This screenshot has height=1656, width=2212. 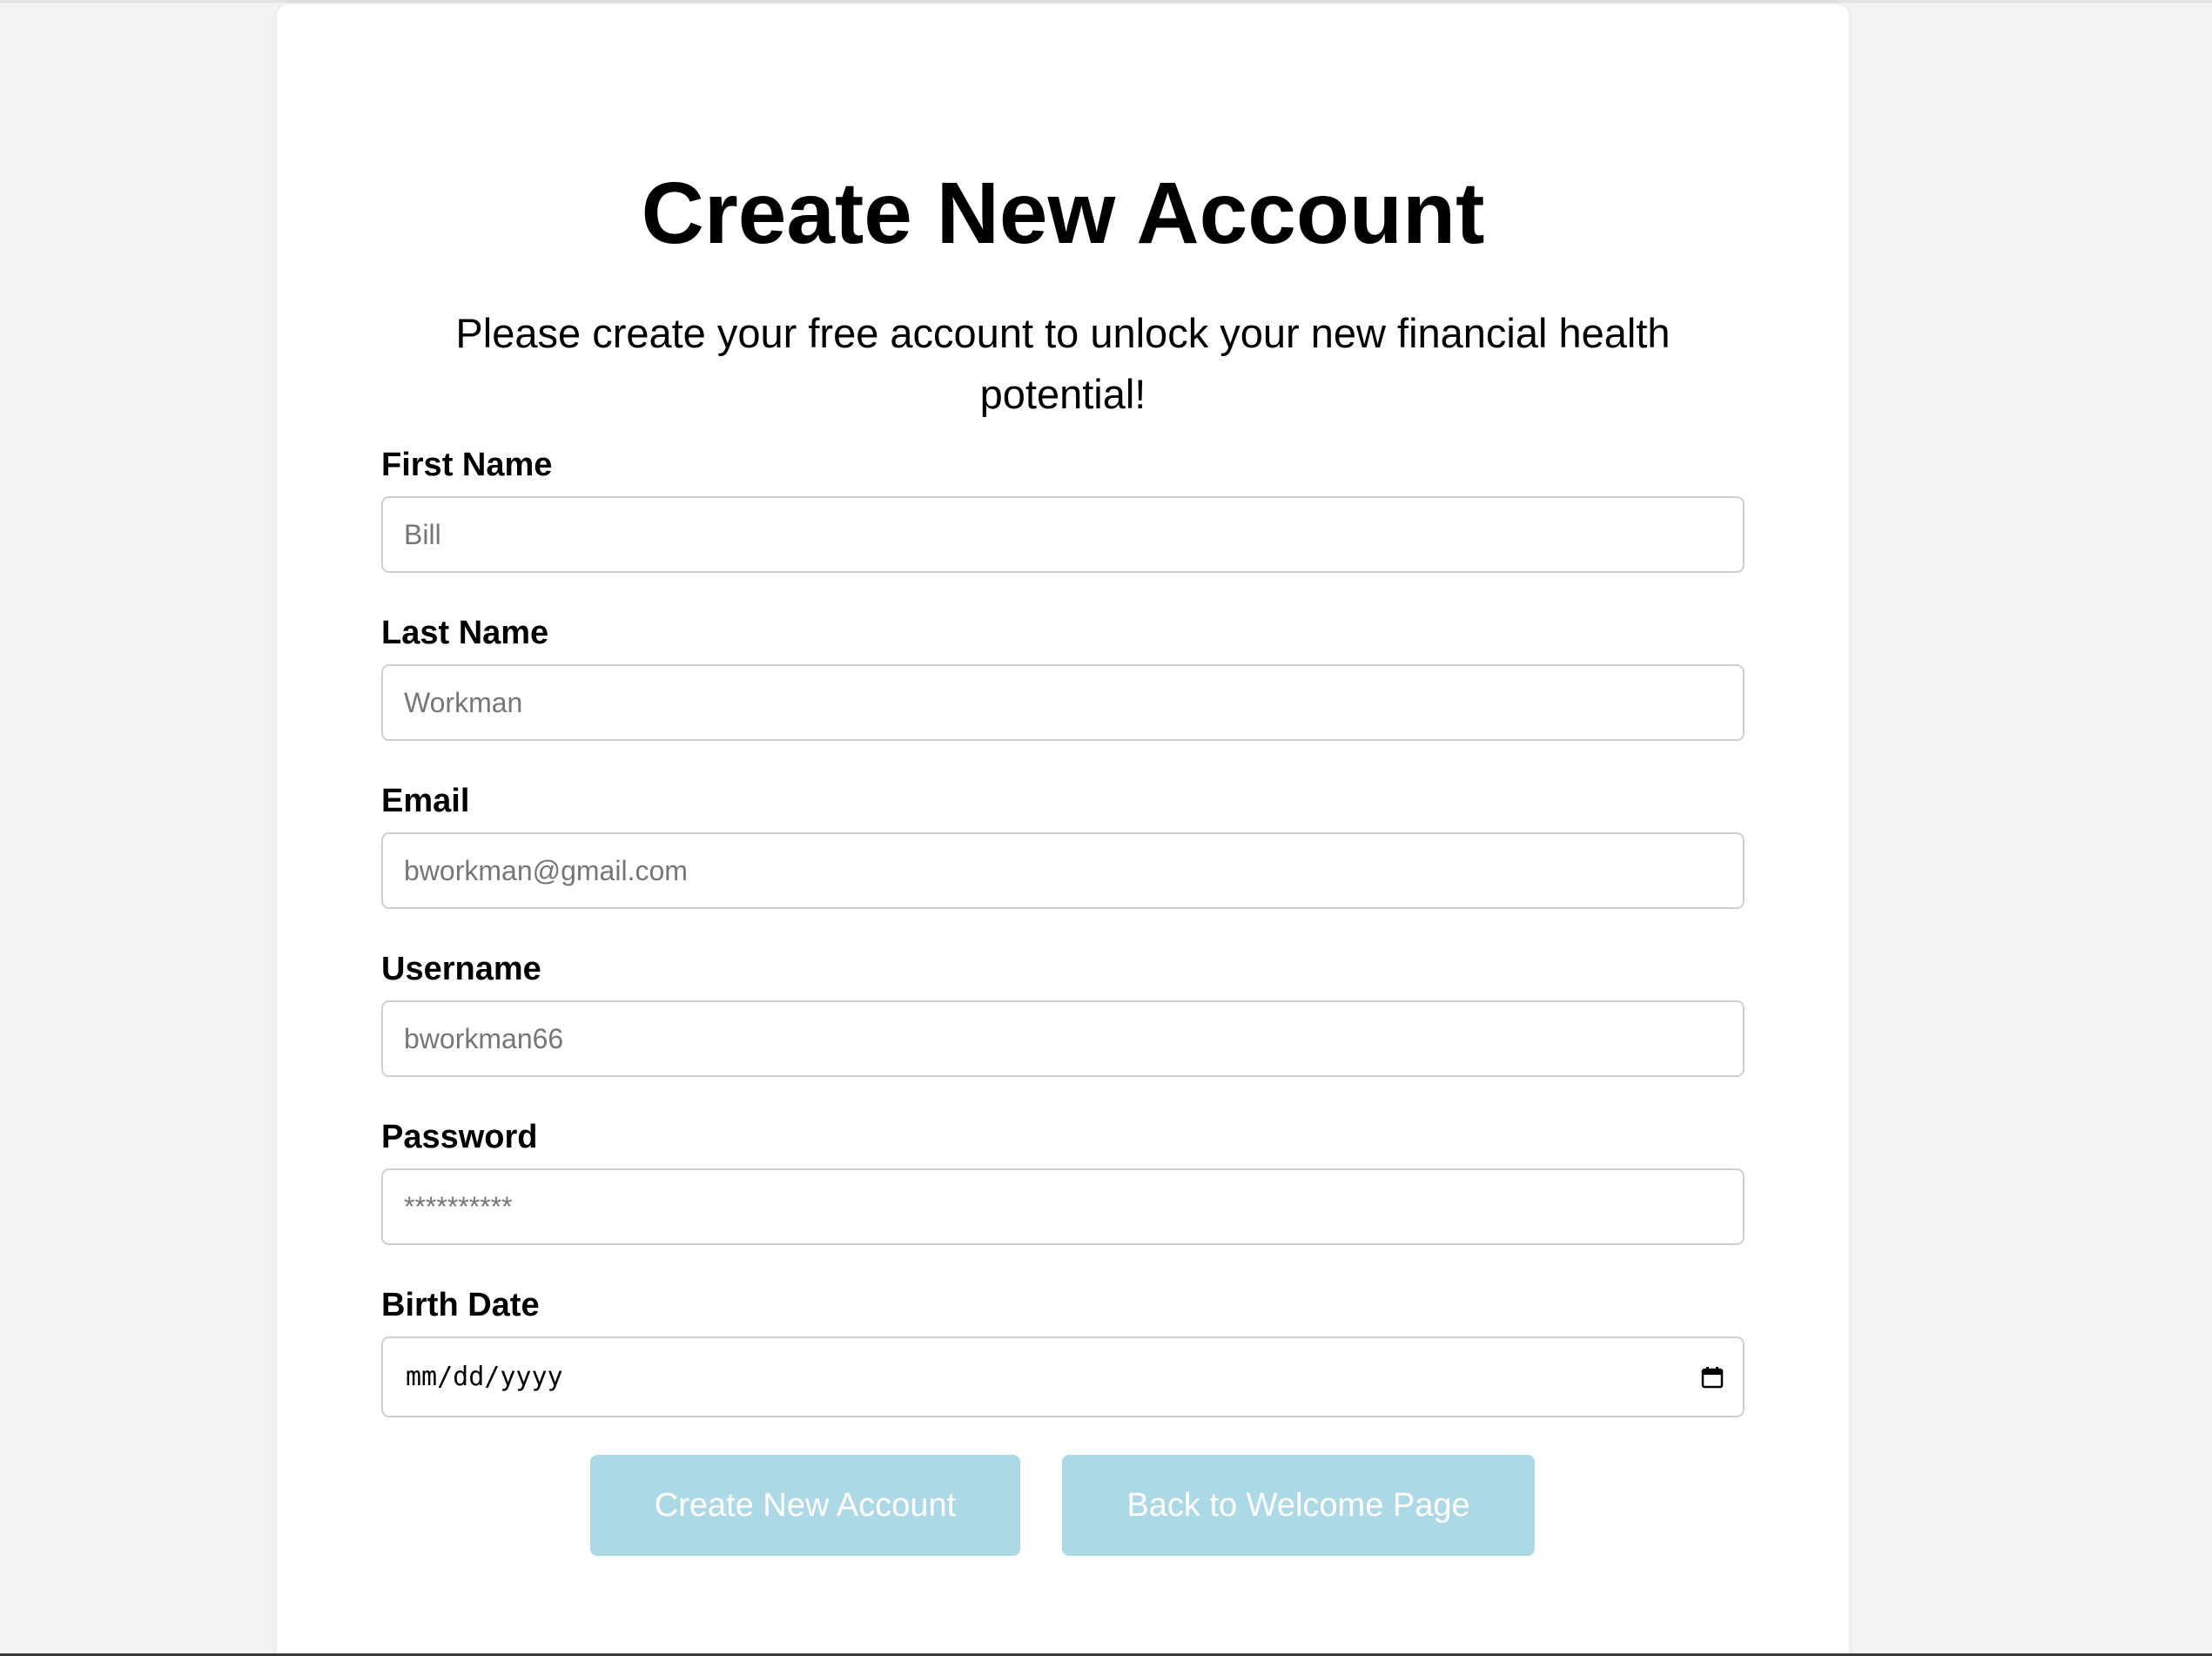 I want to click on calendar-icon, so click(x=1712, y=1377).